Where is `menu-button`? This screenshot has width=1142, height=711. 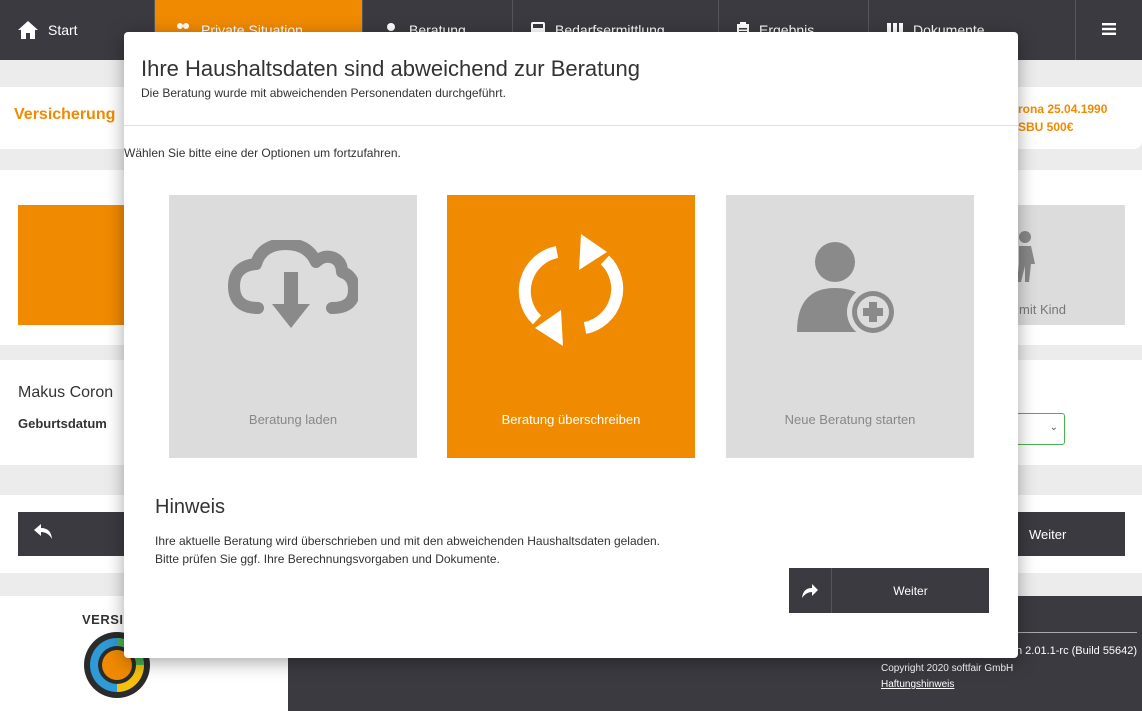
menu-button is located at coordinates (1109, 30).